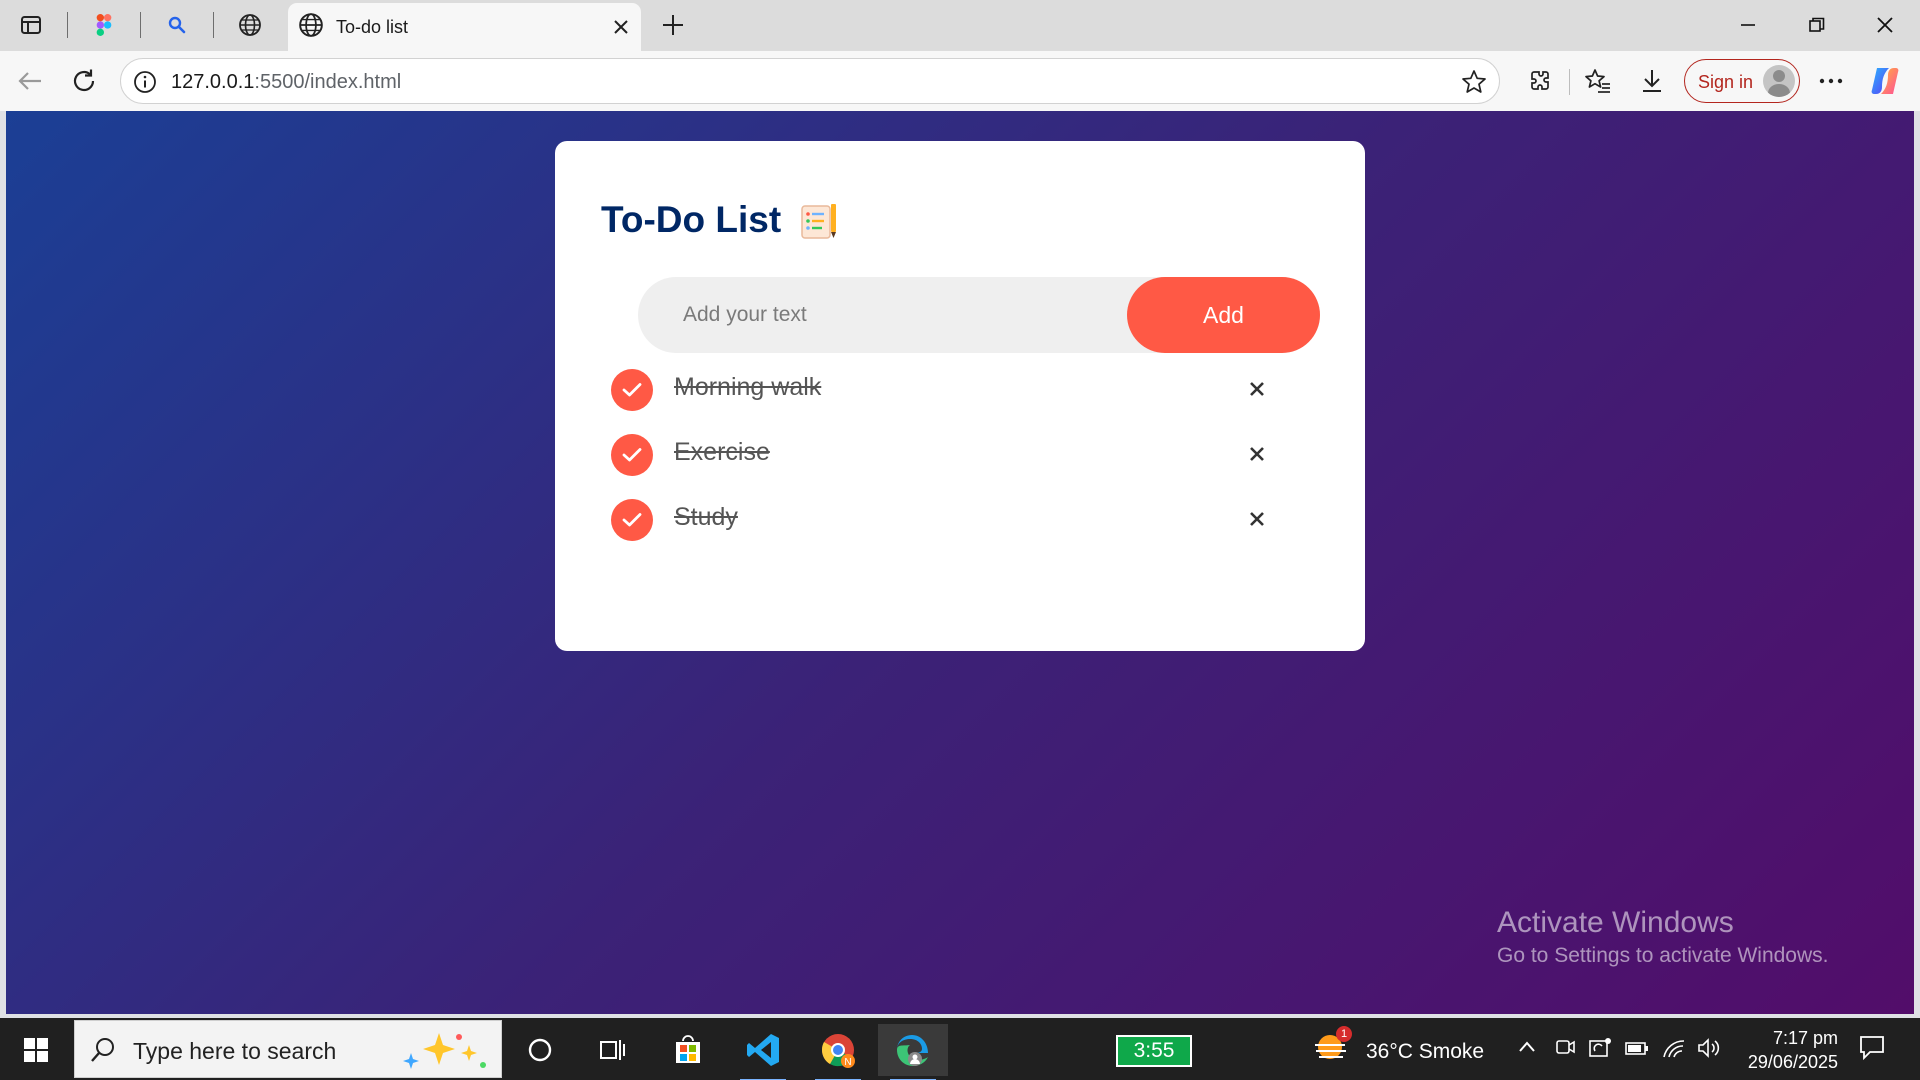  Describe the element at coordinates (722, 452) in the screenshot. I see `task-text: Exercise` at that location.